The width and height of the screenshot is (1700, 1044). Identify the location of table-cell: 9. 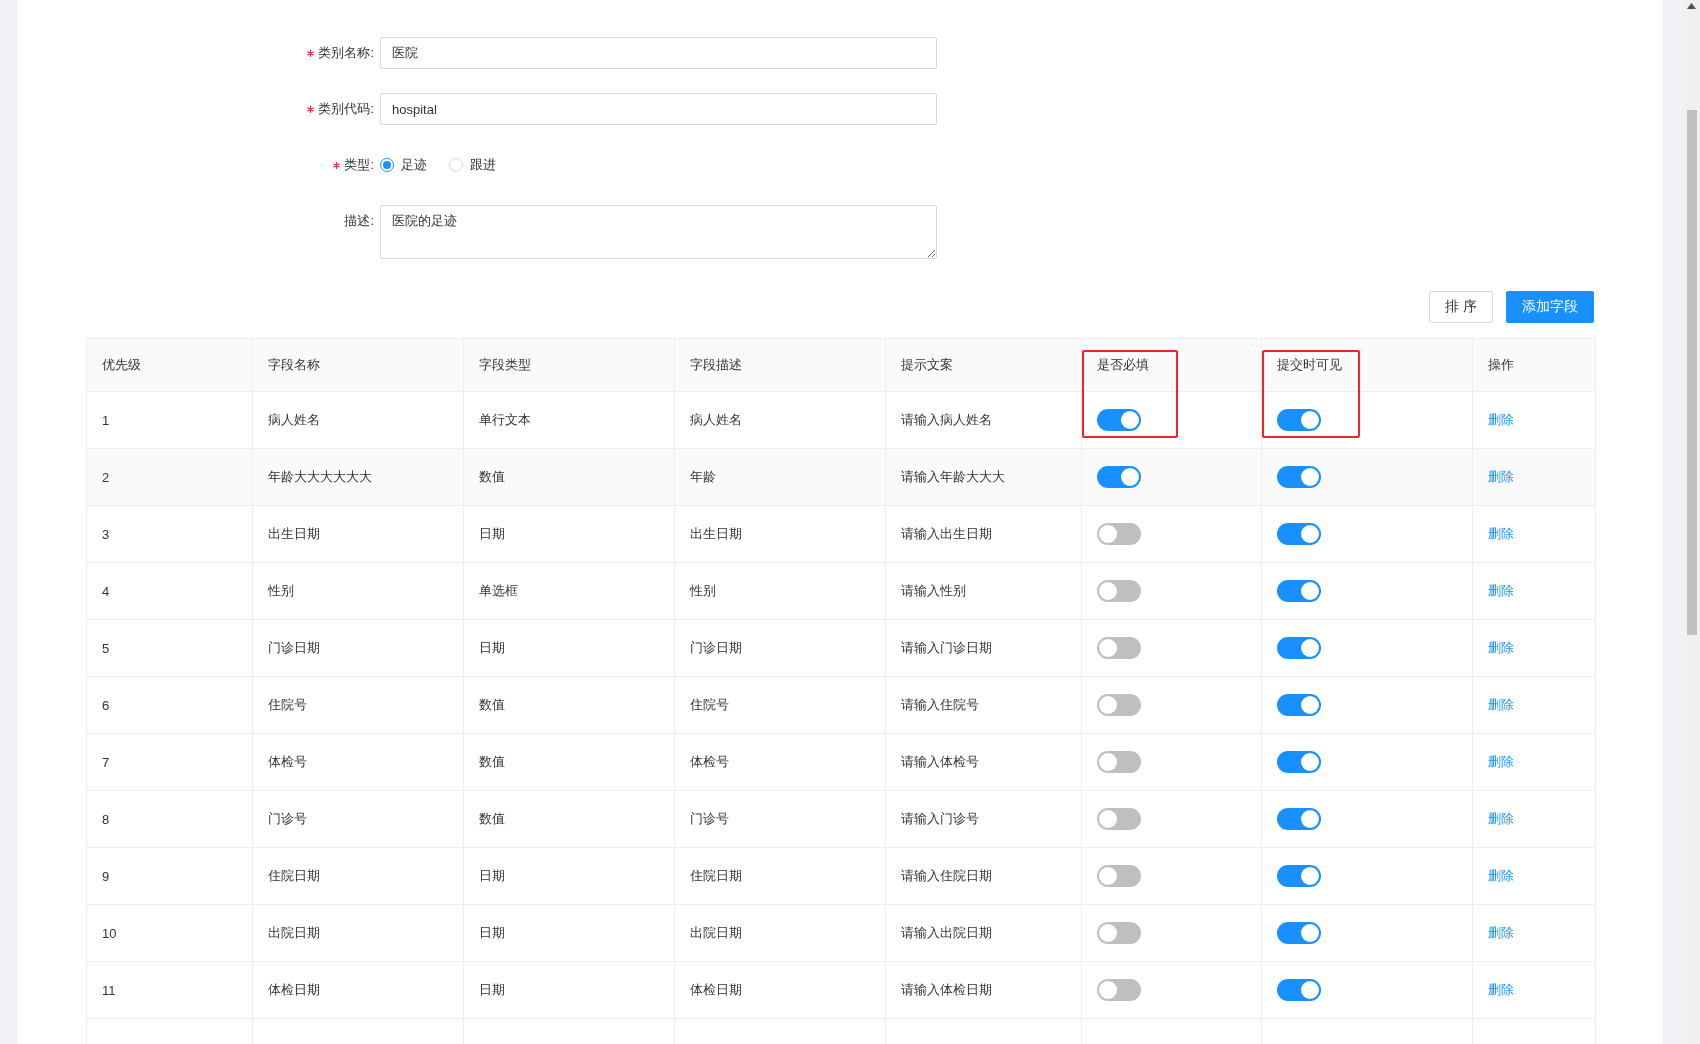
(106, 876).